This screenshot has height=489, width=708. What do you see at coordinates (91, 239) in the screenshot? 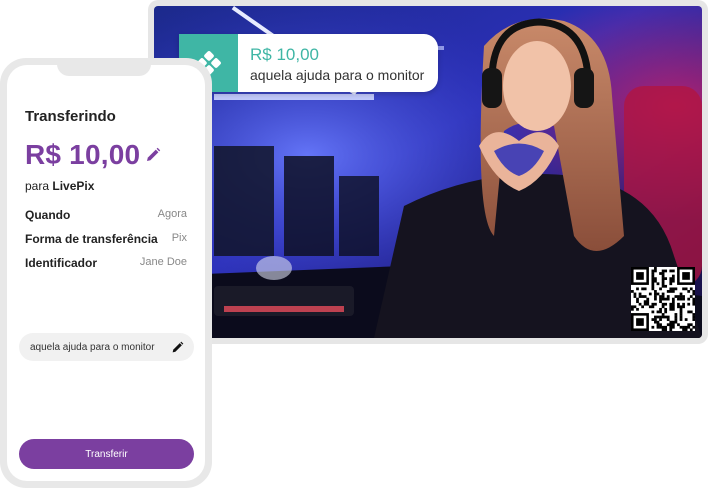
I see `detail-label: Forma de transferência` at bounding box center [91, 239].